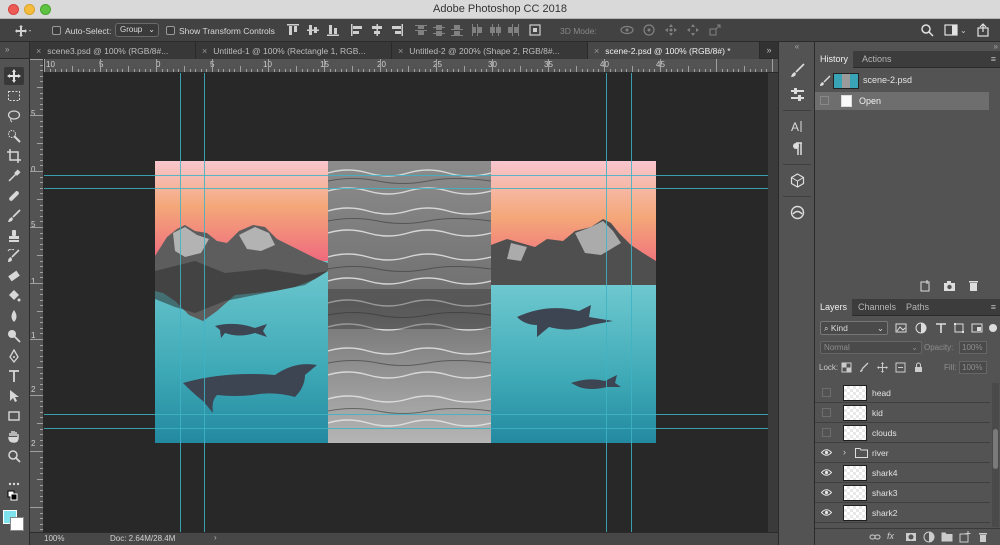 The width and height of the screenshot is (1000, 545). Describe the element at coordinates (14, 376) in the screenshot. I see `type-tool-icon` at that location.